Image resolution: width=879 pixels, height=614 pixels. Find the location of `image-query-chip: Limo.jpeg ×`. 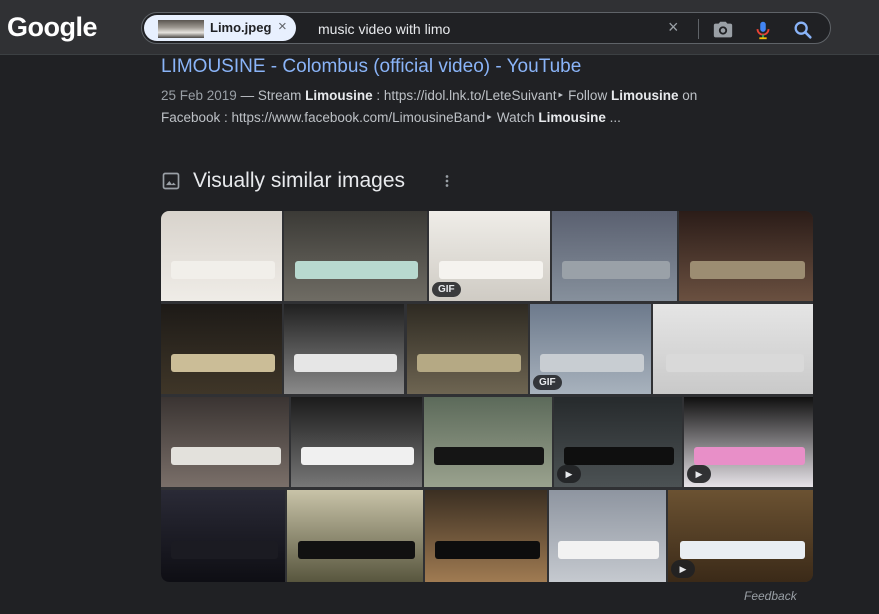

image-query-chip: Limo.jpeg × is located at coordinates (220, 28).